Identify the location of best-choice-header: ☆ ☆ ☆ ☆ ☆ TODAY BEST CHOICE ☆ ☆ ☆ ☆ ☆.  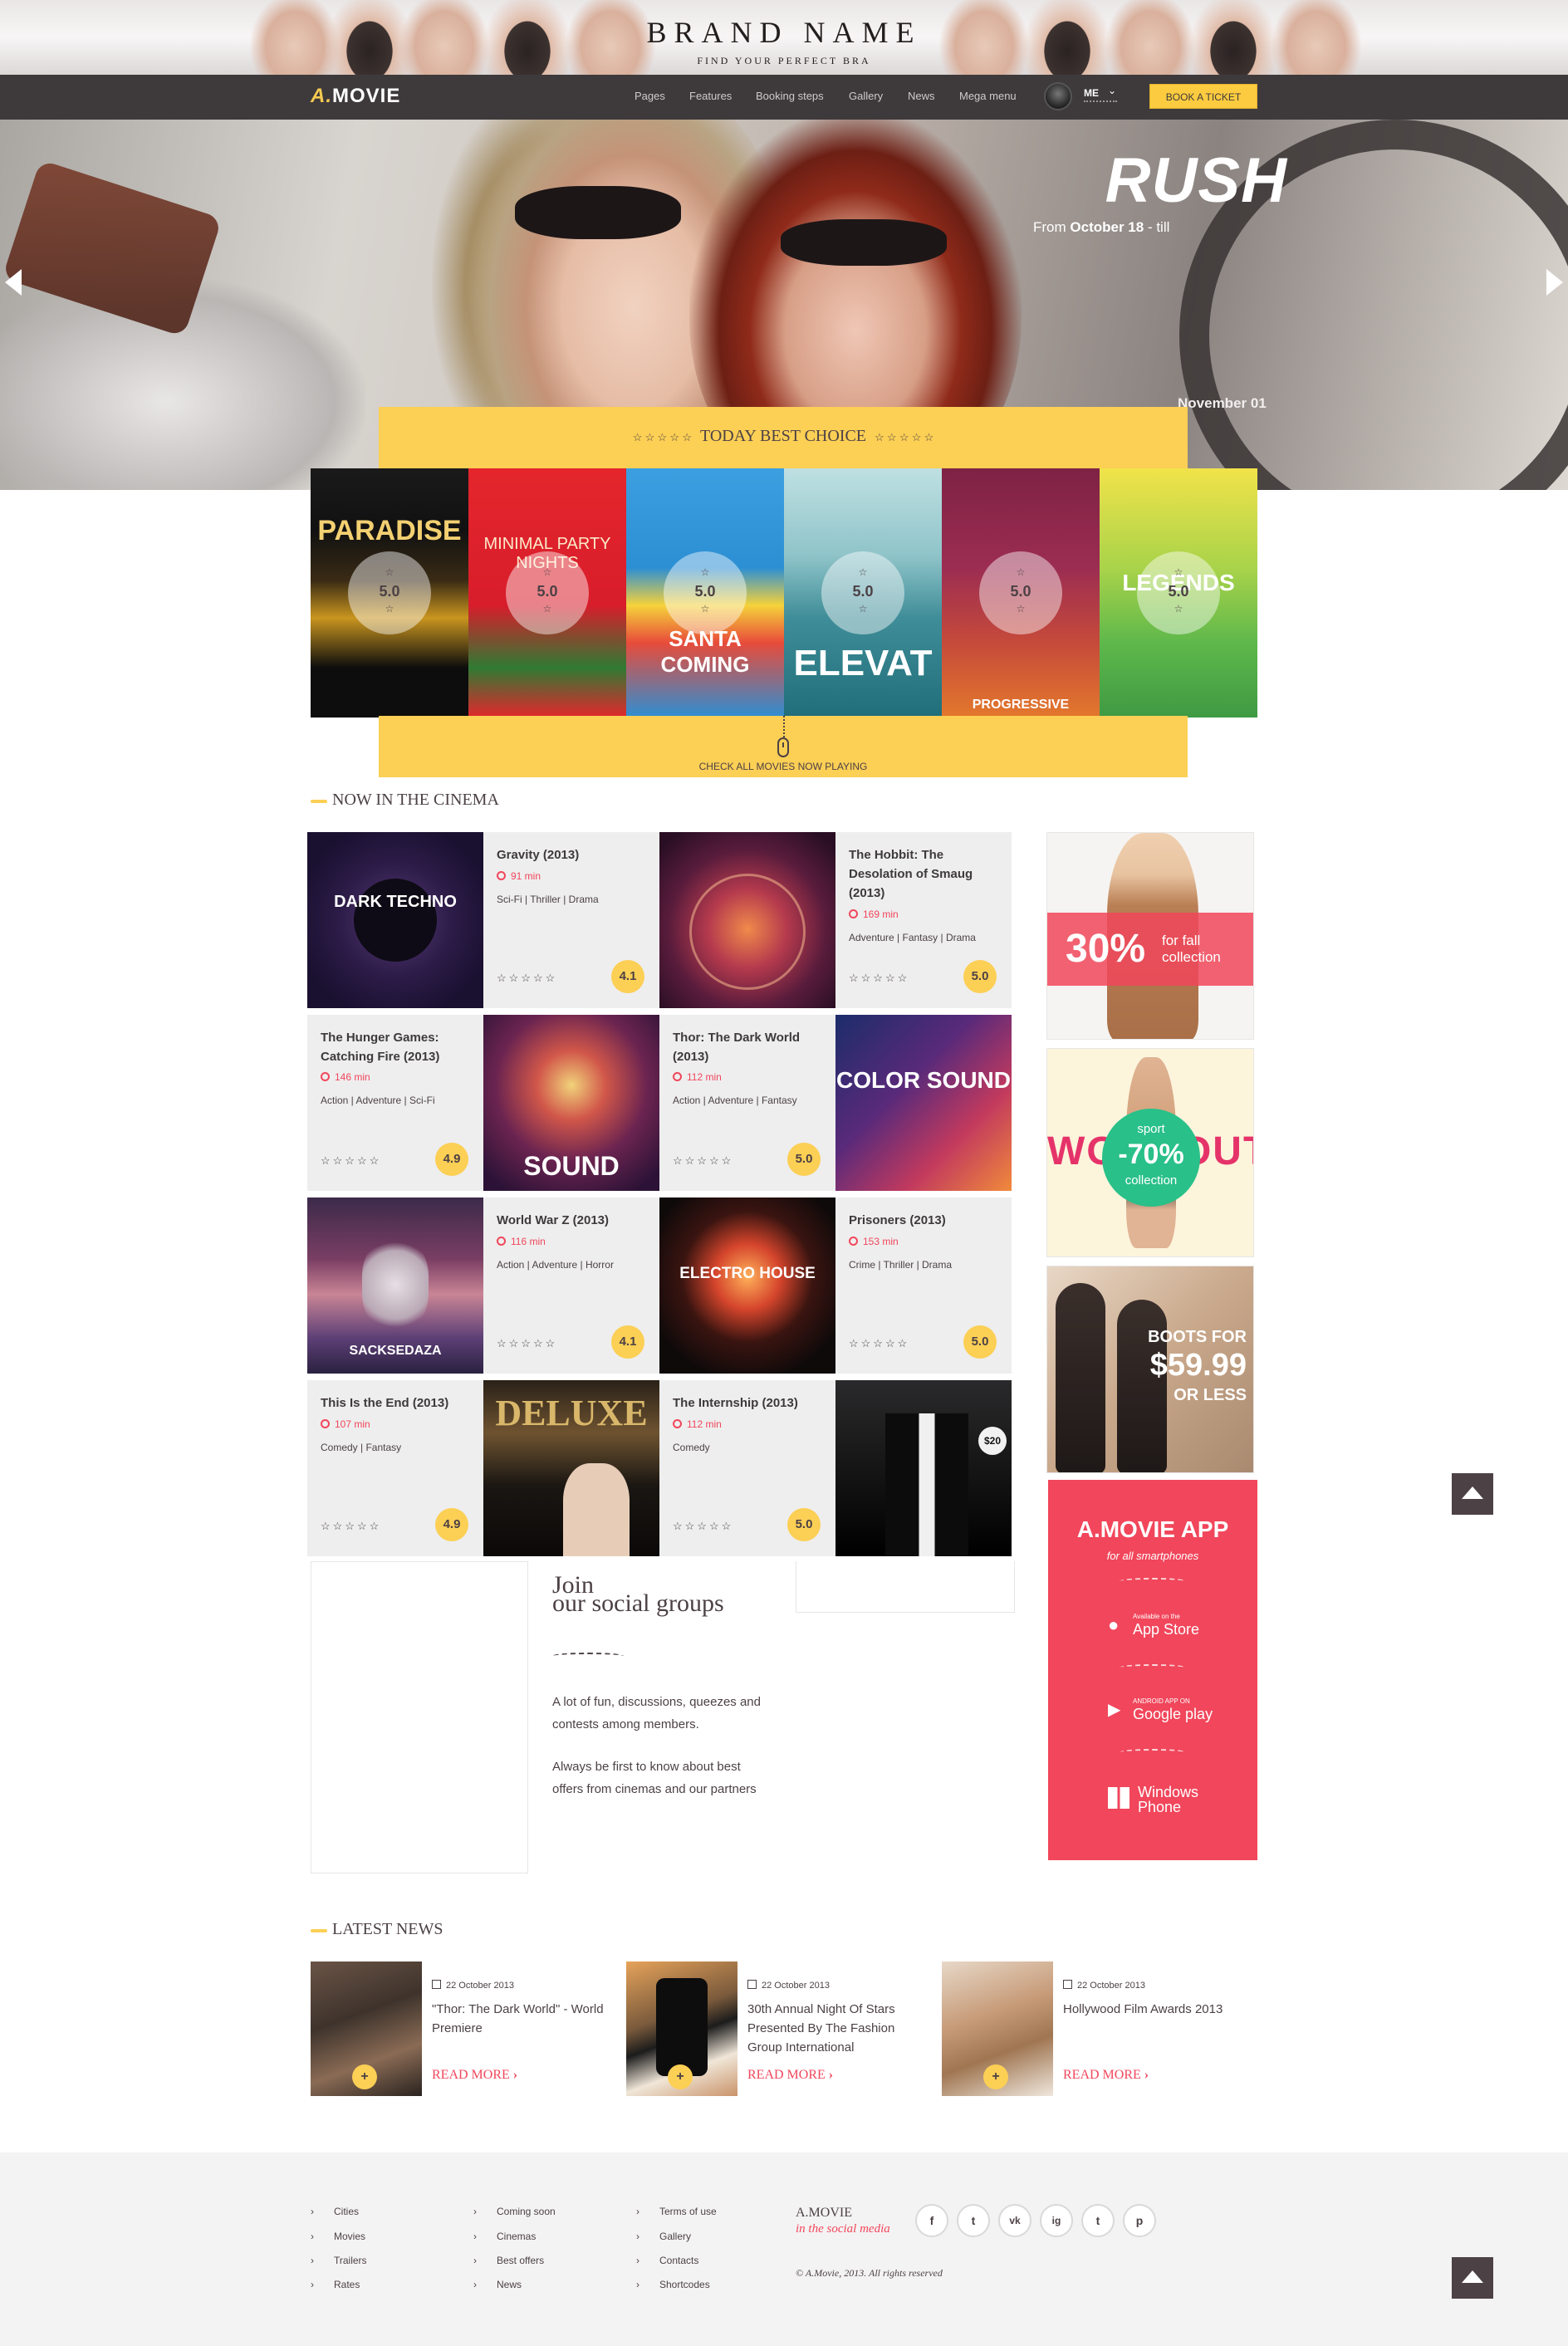
(783, 437).